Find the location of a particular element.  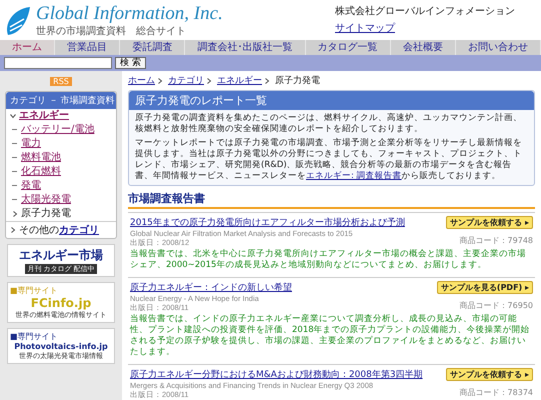

subcategory-link: 燃料電池 is located at coordinates (41, 158).